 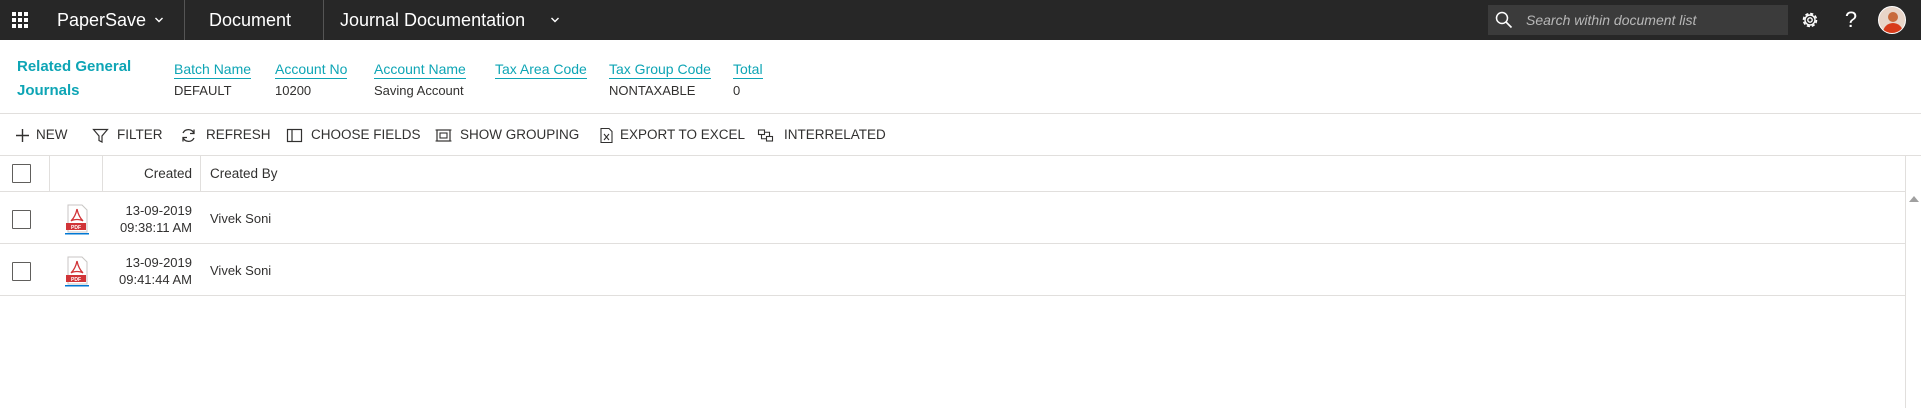 What do you see at coordinates (203, 90) in the screenshot?
I see `field-value: DEFAULT` at bounding box center [203, 90].